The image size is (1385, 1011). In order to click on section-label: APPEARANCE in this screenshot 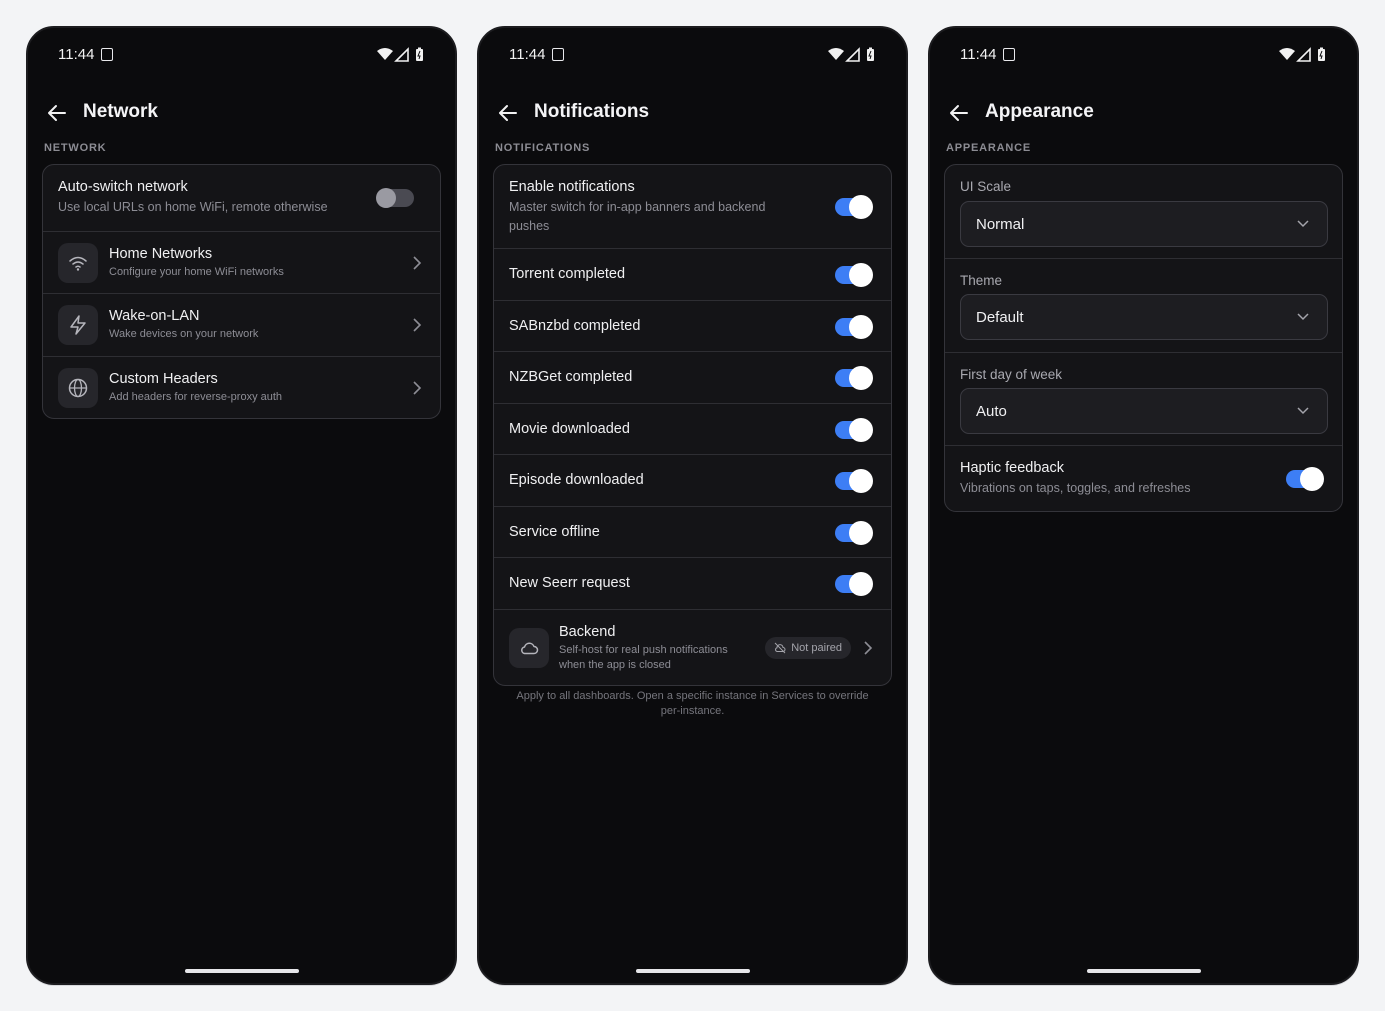, I will do `click(989, 148)`.